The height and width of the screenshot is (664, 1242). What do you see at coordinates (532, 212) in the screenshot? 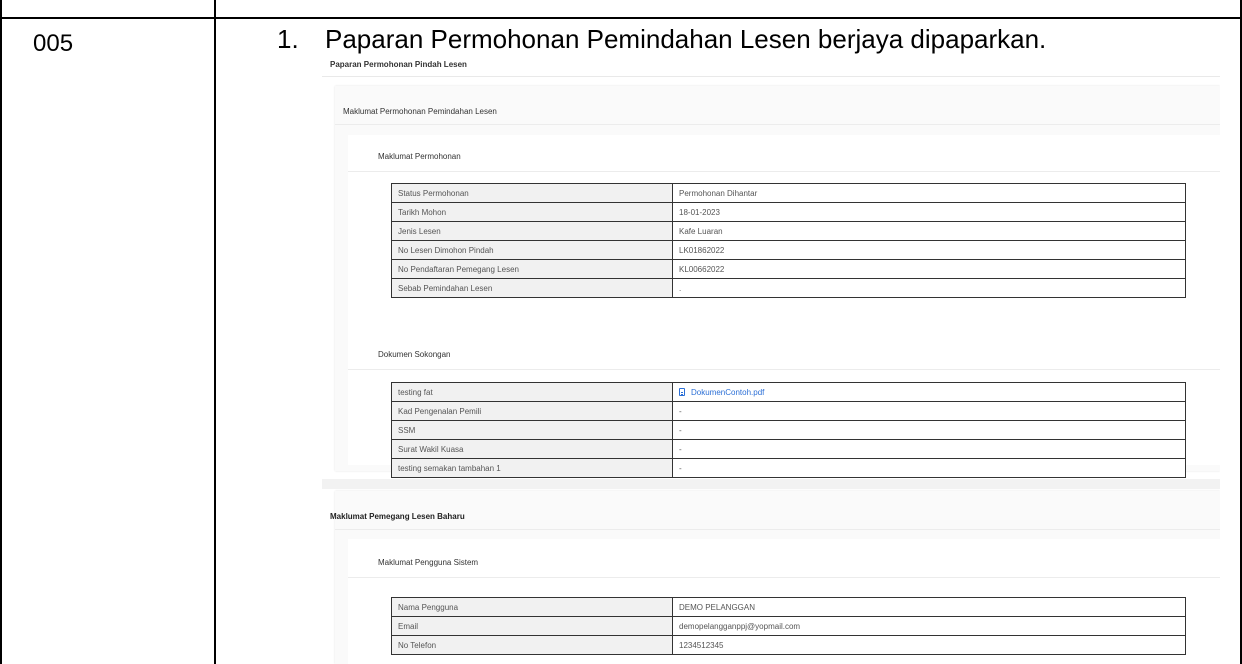
I see `row-label: Tarikh Mohon` at bounding box center [532, 212].